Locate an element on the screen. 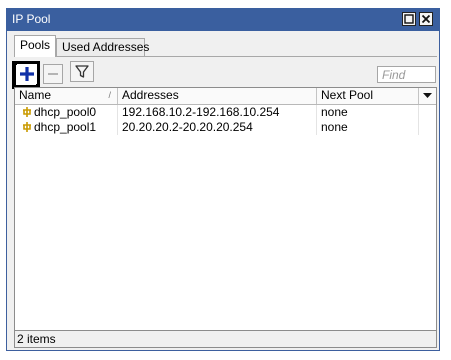 This screenshot has height=360, width=451. close-icon is located at coordinates (426, 19).